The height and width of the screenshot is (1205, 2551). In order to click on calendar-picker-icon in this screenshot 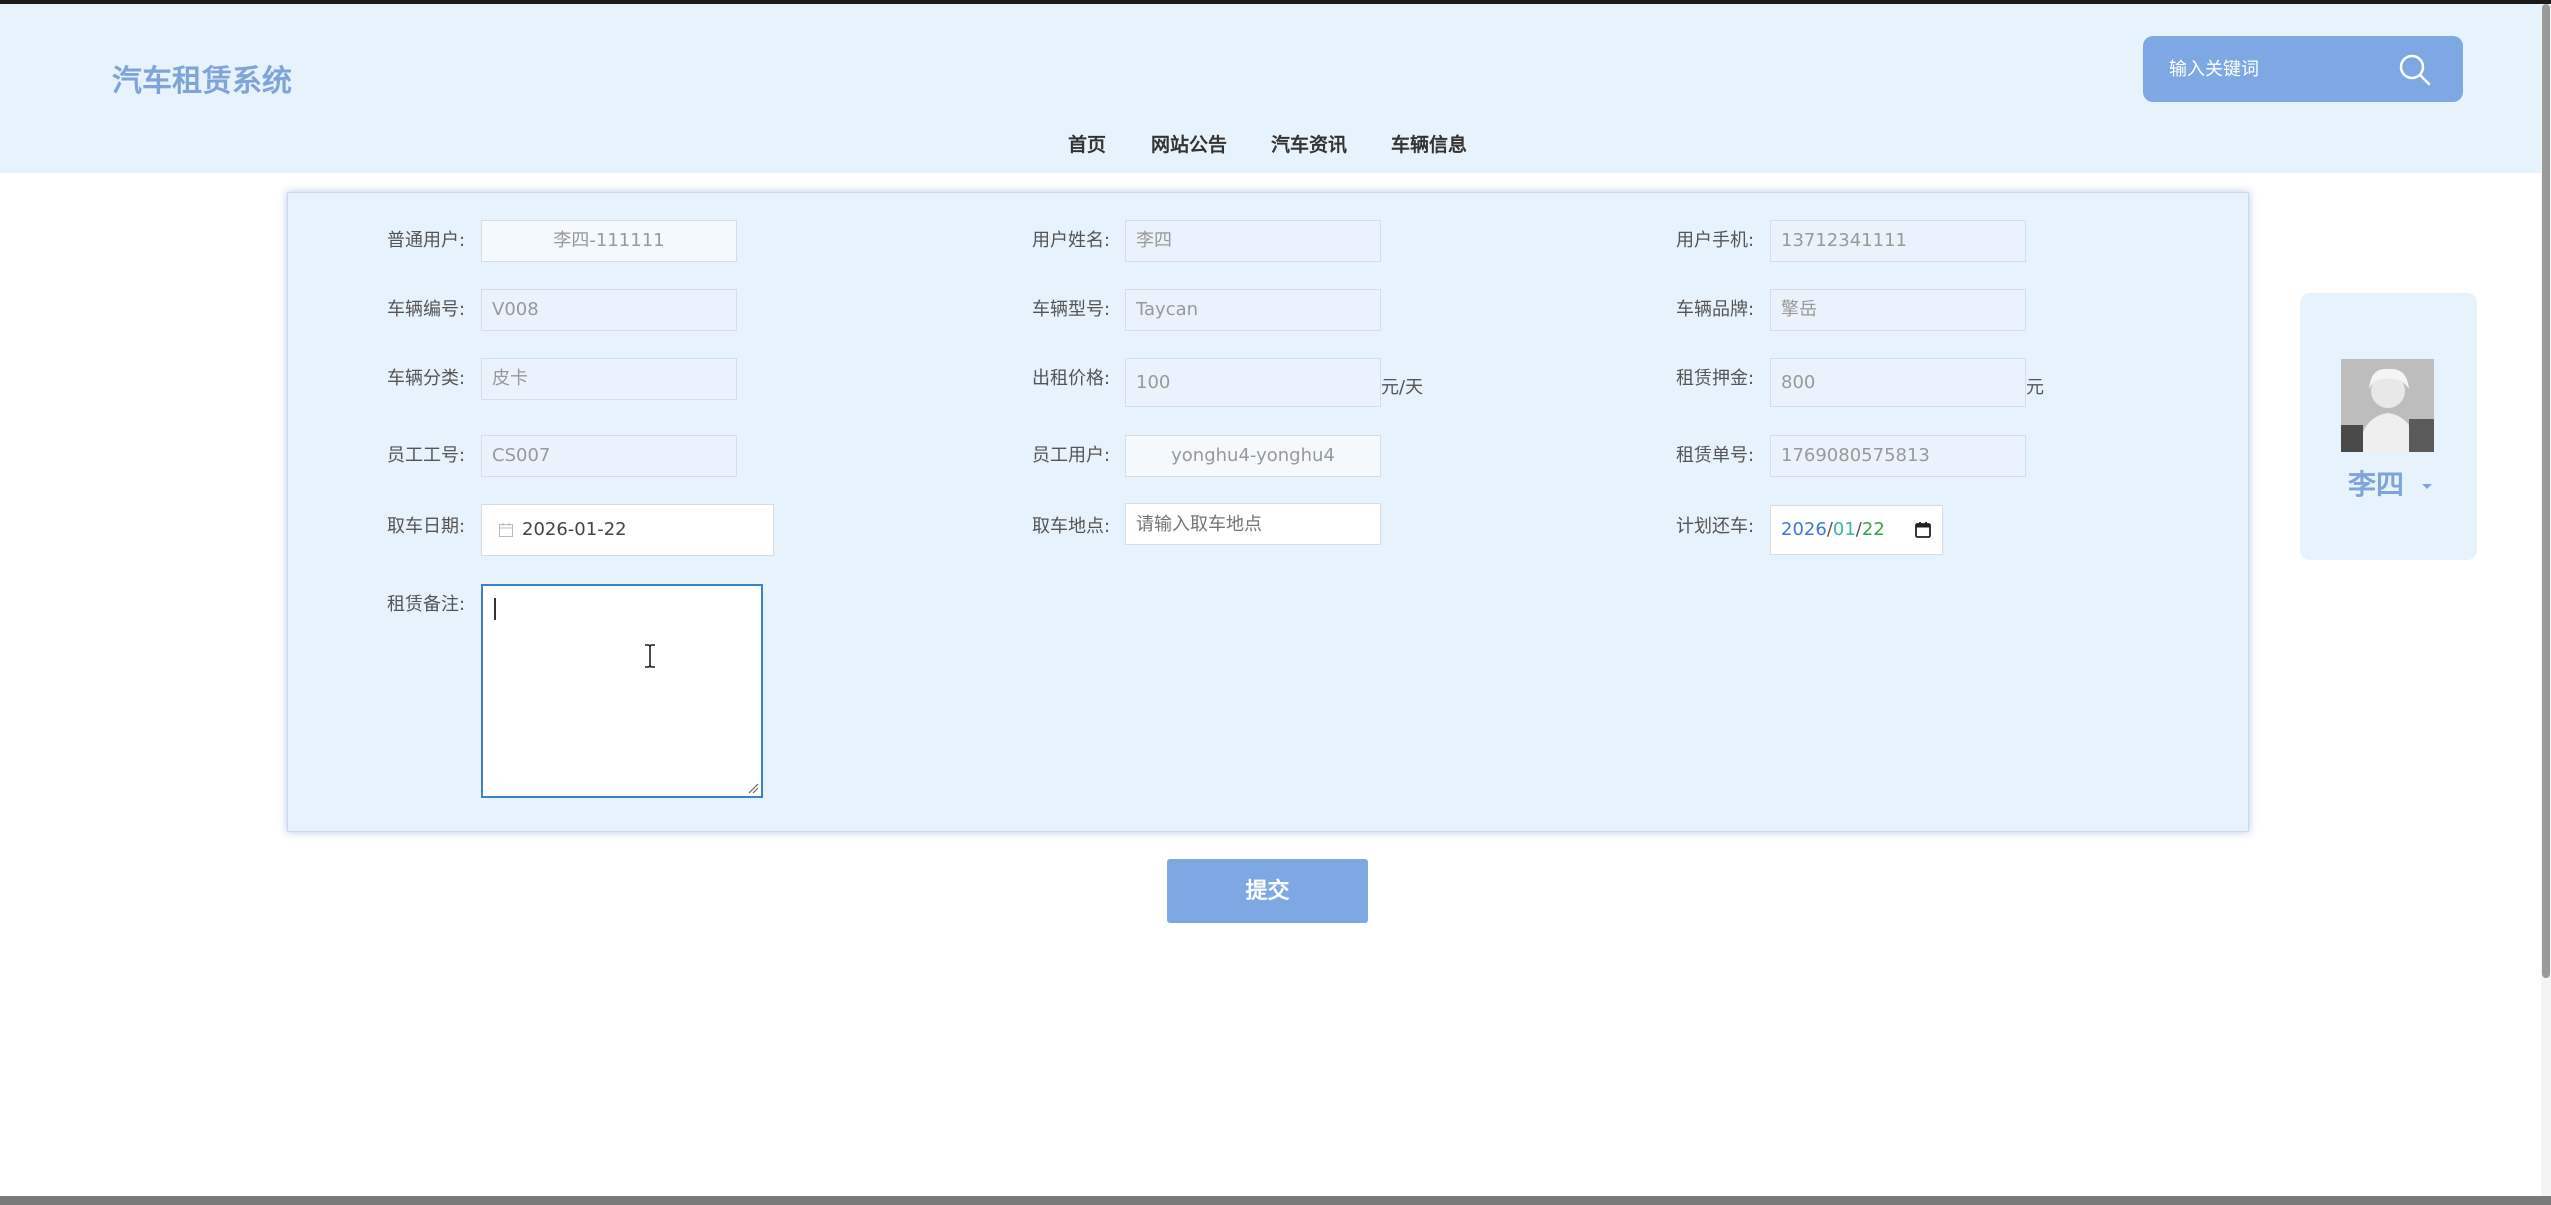, I will do `click(1923, 530)`.